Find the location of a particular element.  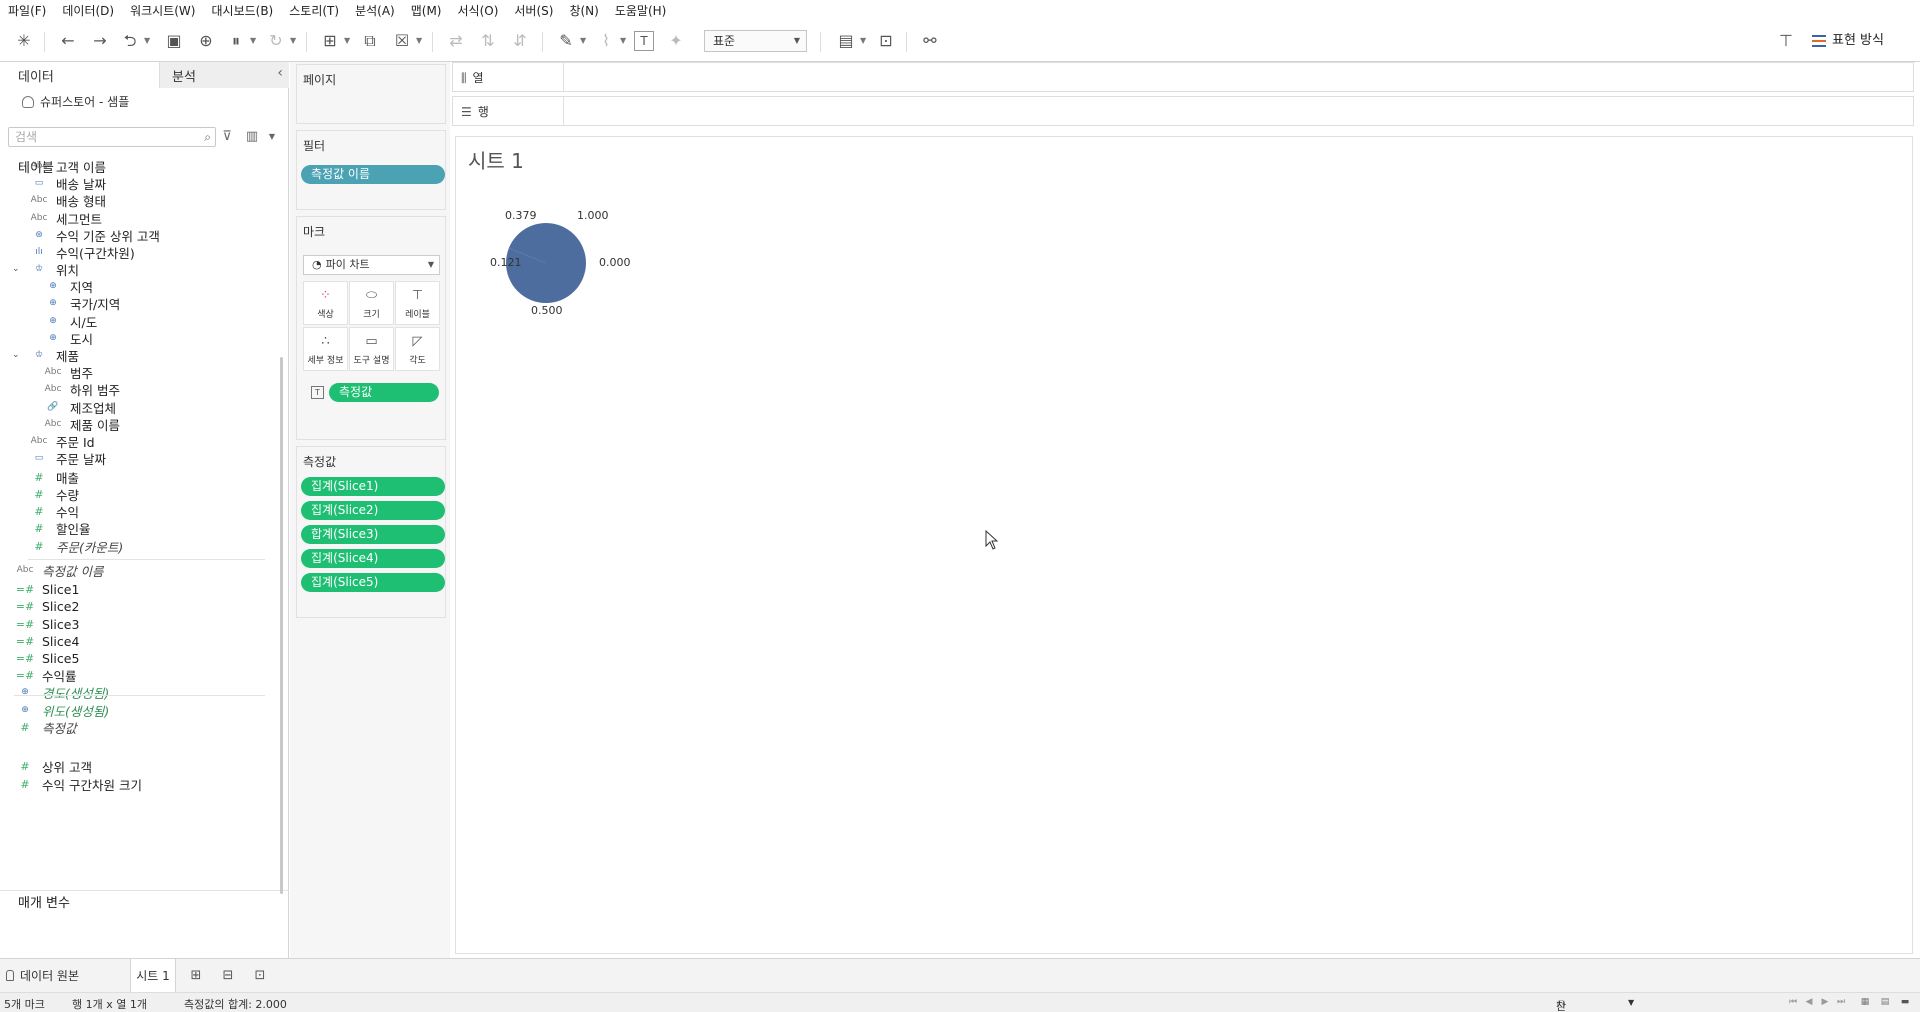

menu-item: 서식(O) is located at coordinates (481, 10).